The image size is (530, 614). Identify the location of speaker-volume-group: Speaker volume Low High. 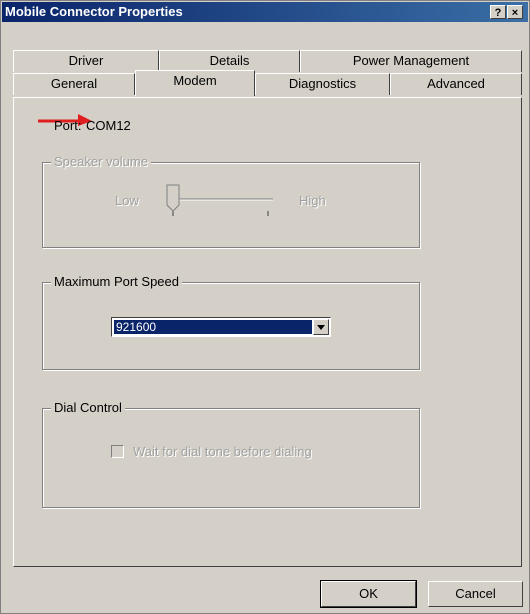
(231, 201).